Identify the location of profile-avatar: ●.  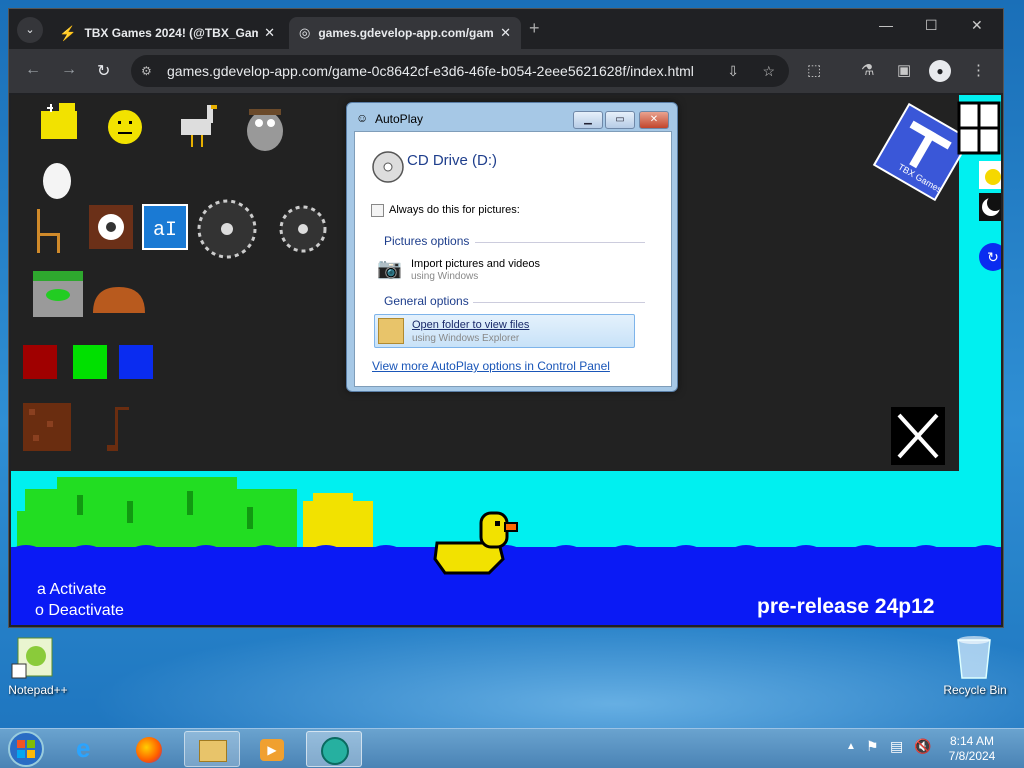
(940, 71).